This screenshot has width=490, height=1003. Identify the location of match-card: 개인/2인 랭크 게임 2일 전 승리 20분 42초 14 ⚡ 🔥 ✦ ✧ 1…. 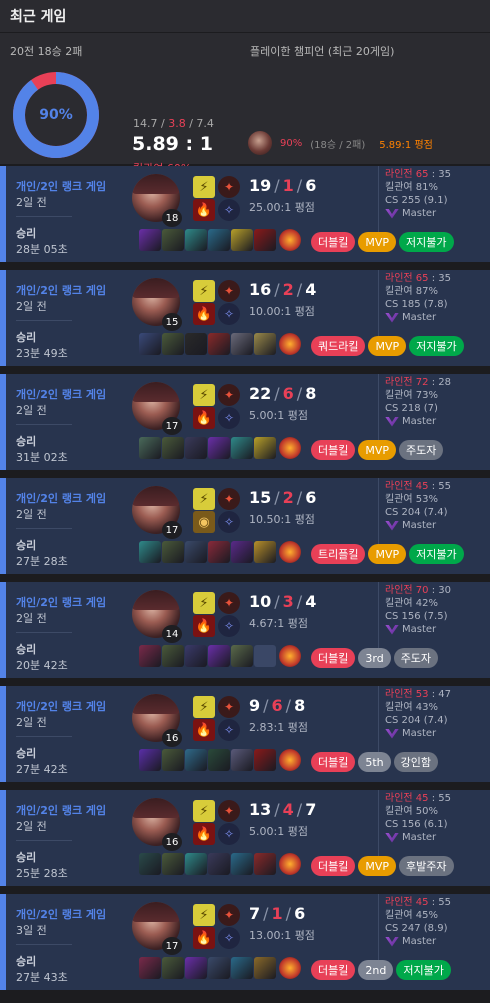
(245, 630).